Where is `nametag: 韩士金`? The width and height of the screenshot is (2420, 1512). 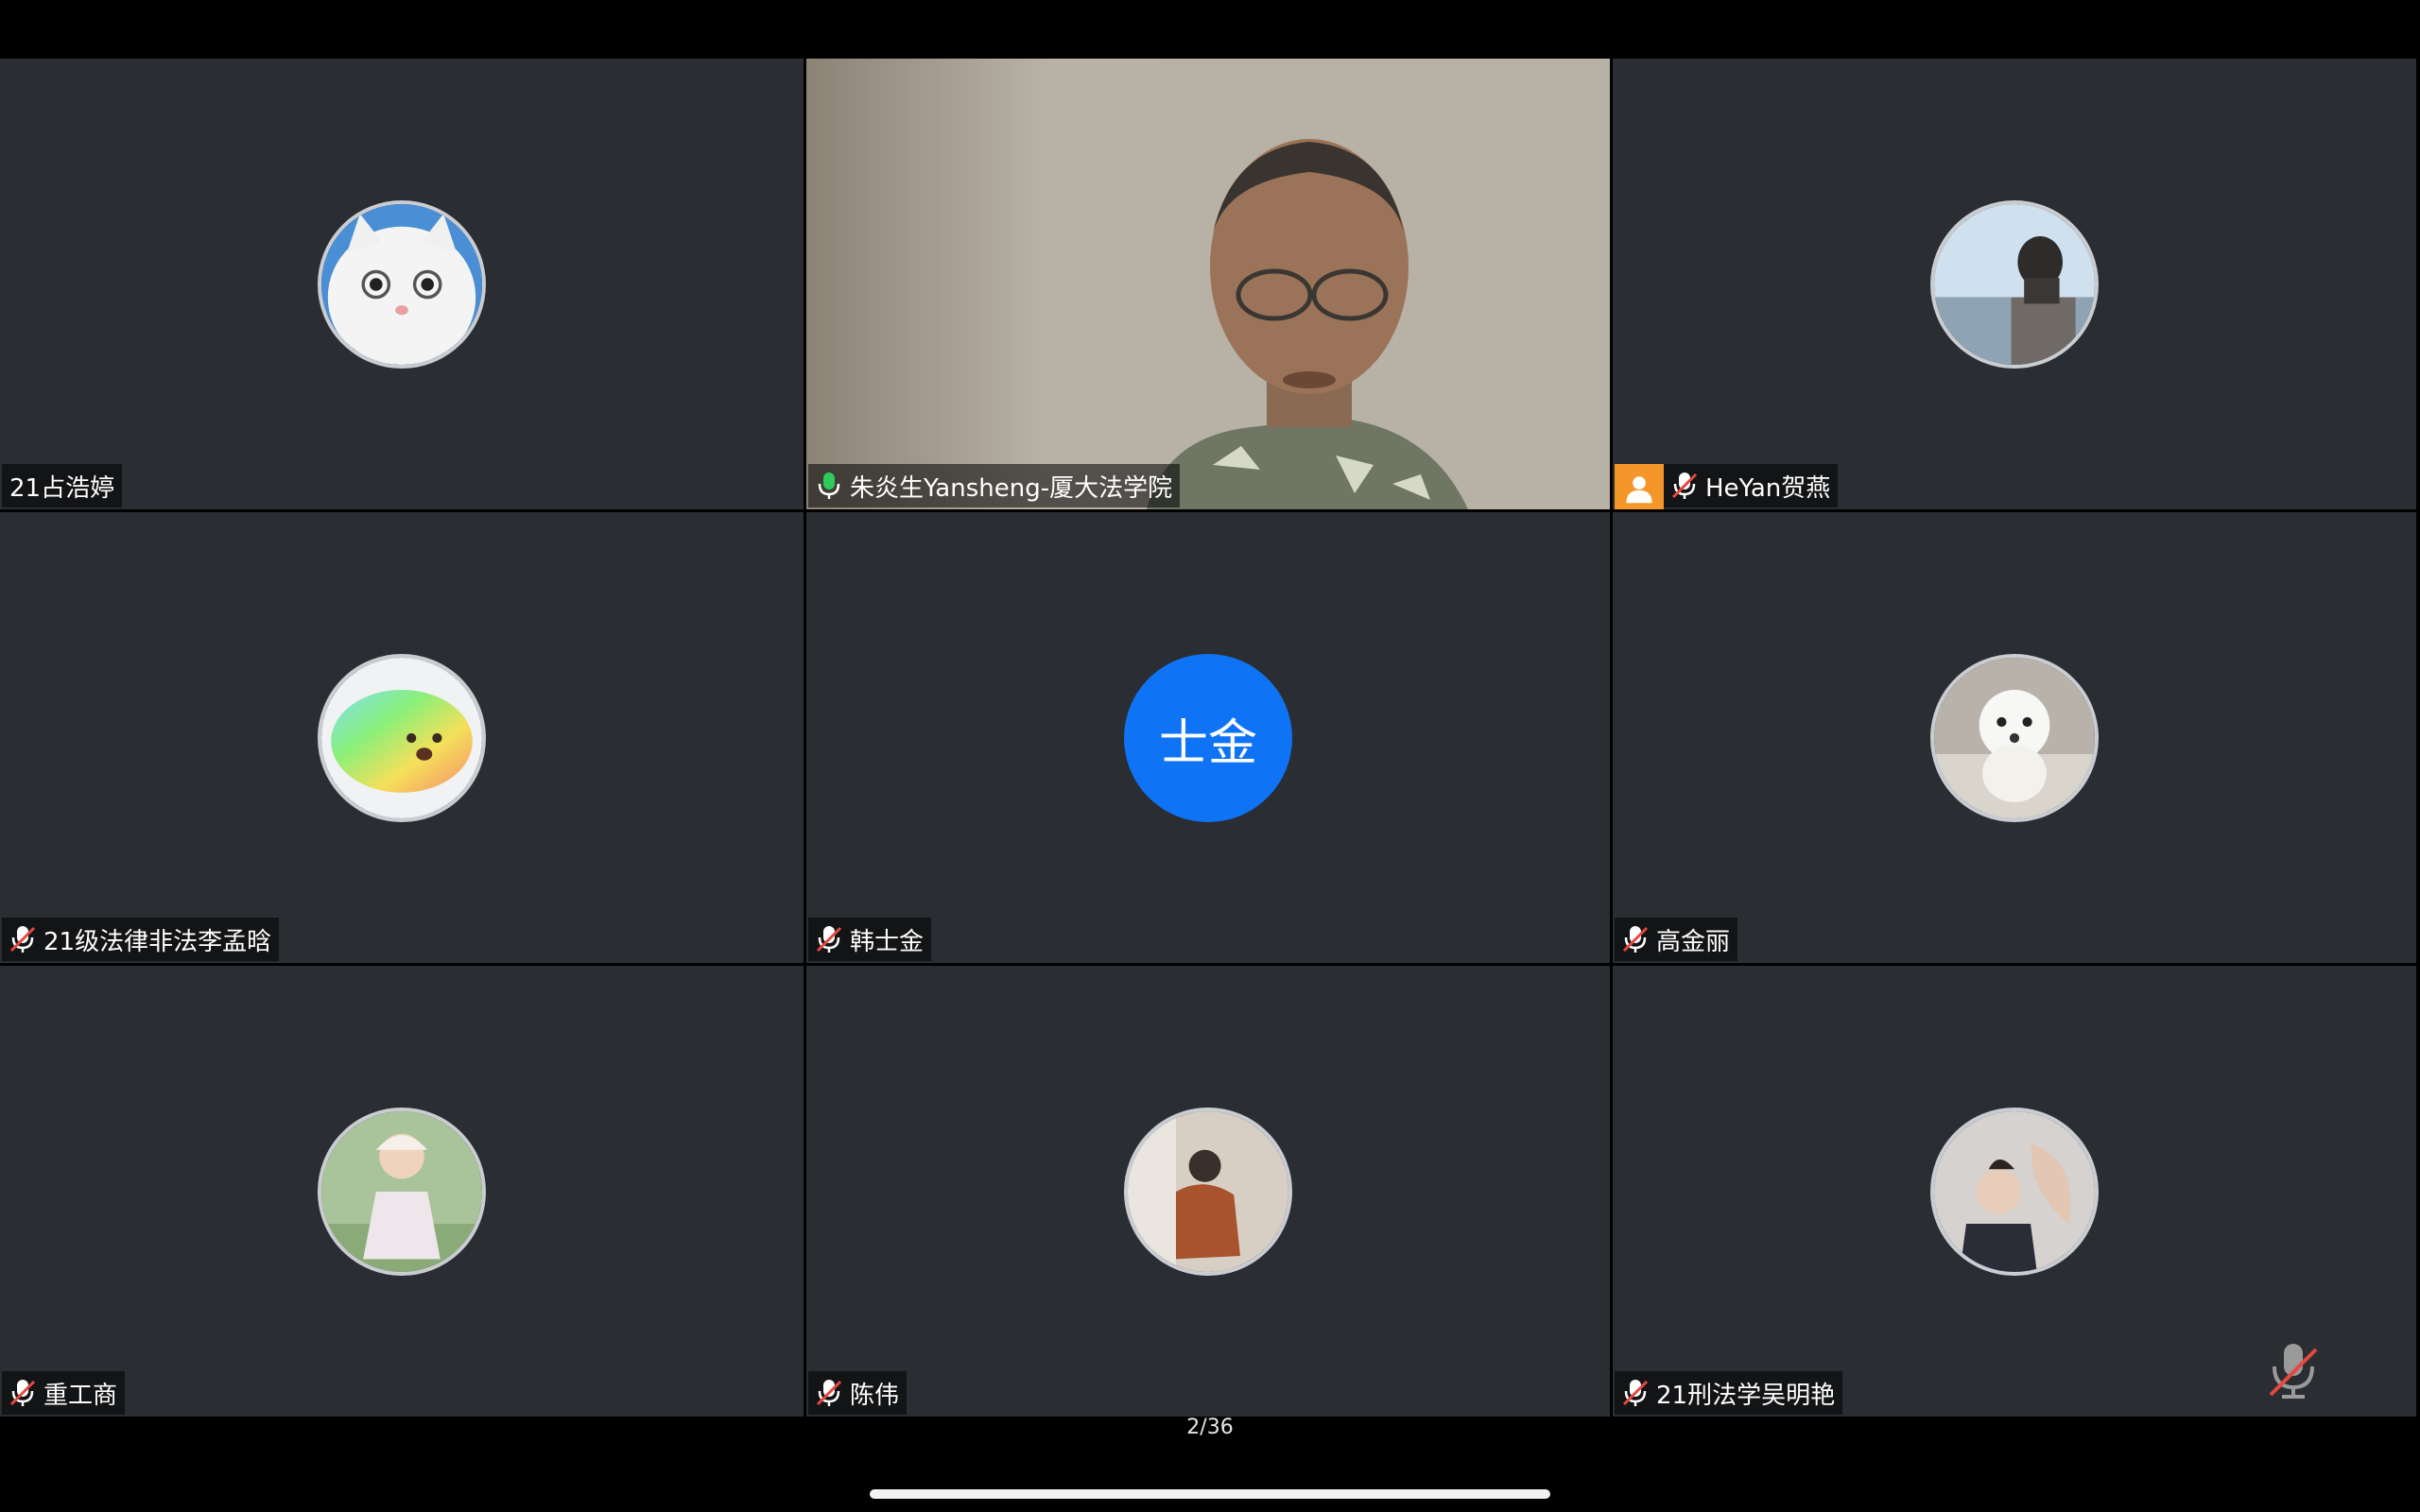 nametag: 韩士金 is located at coordinates (870, 939).